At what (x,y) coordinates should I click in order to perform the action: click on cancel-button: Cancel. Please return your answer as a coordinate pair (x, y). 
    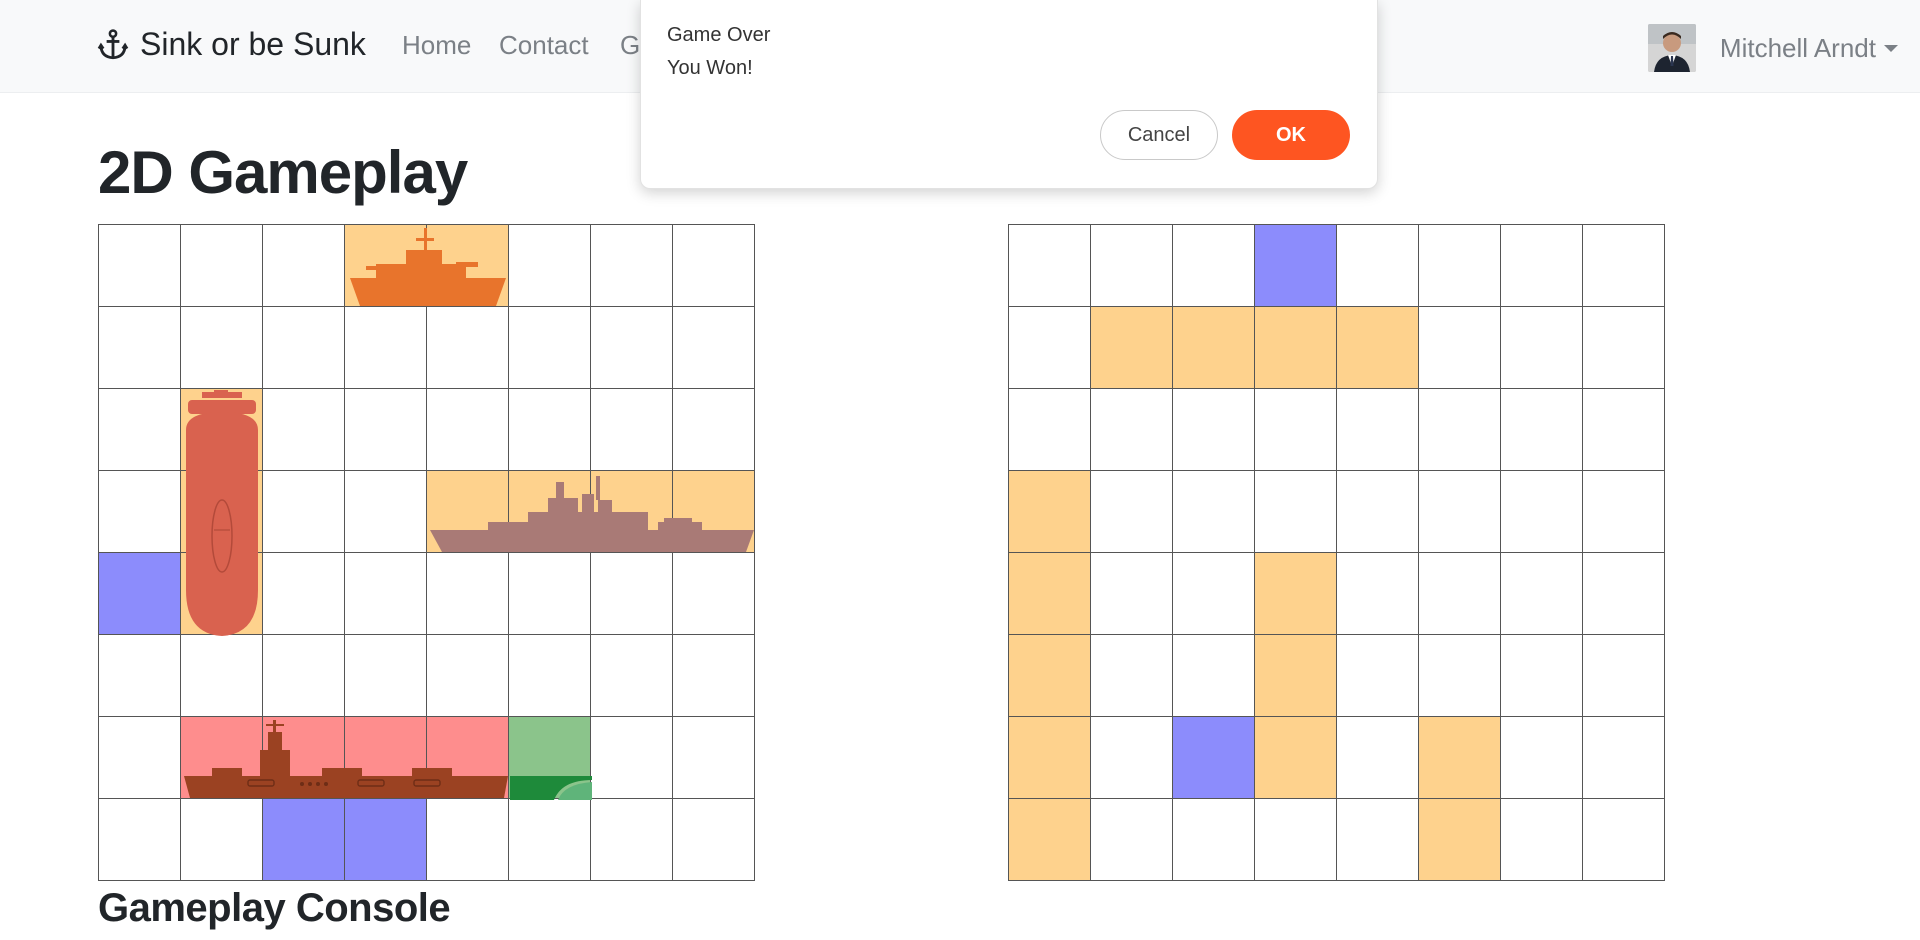
    Looking at the image, I should click on (1159, 135).